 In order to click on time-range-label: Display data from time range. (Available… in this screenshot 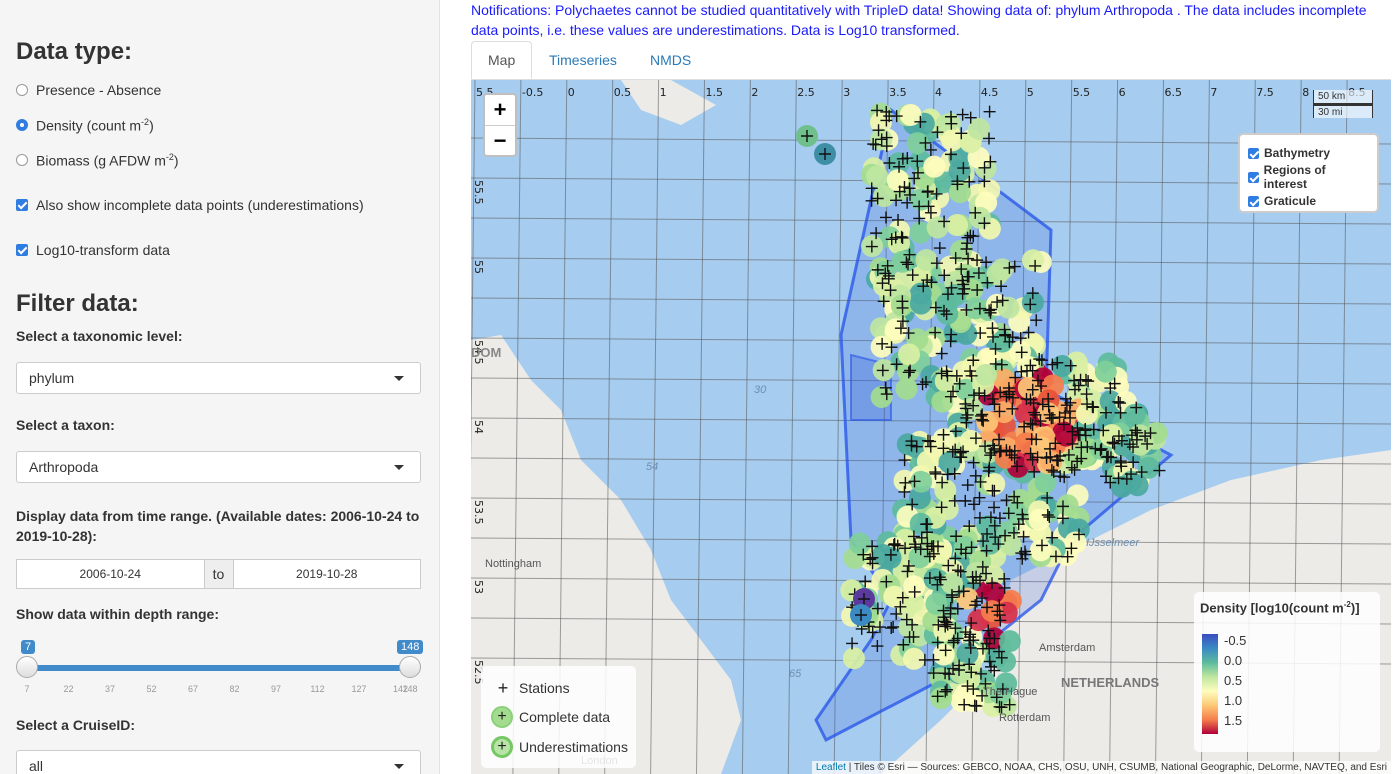, I will do `click(218, 526)`.